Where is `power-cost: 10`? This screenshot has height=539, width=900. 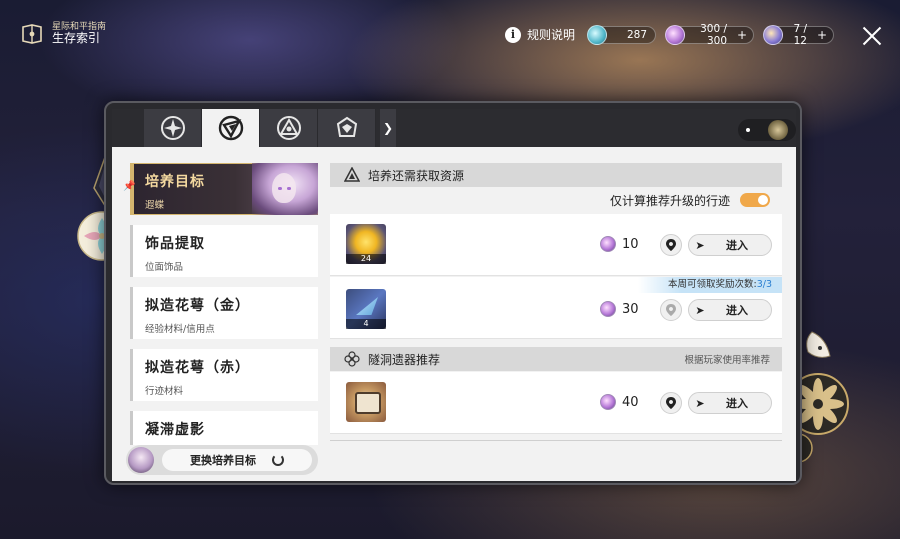
power-cost: 10 is located at coordinates (619, 244).